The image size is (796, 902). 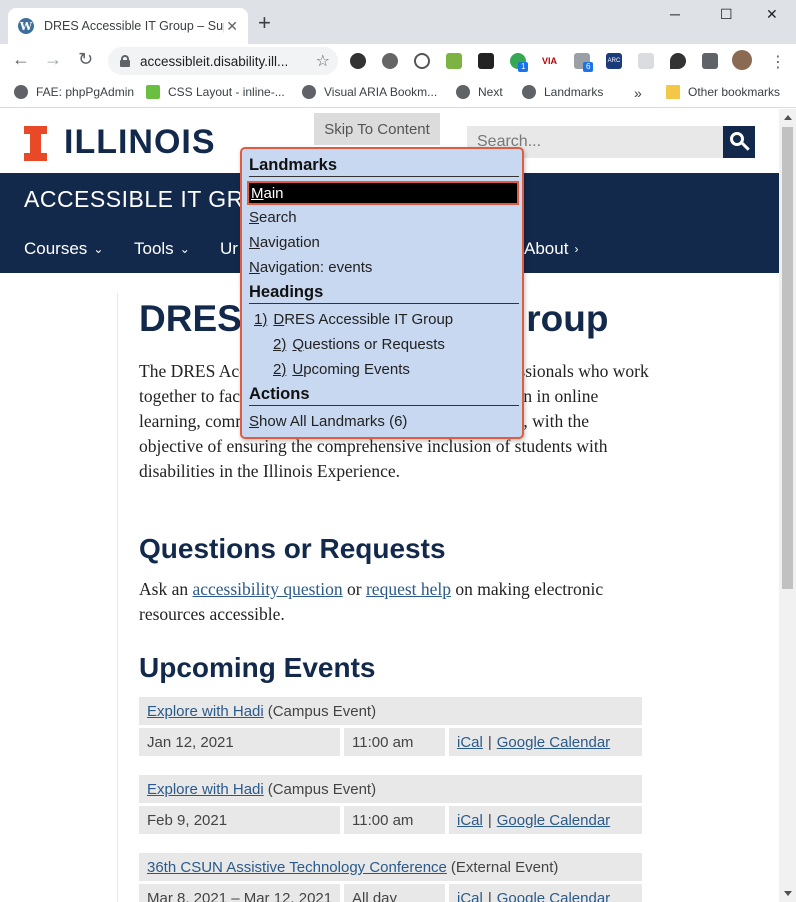 What do you see at coordinates (284, 242) in the screenshot?
I see `landmark-navigation: Navigation` at bounding box center [284, 242].